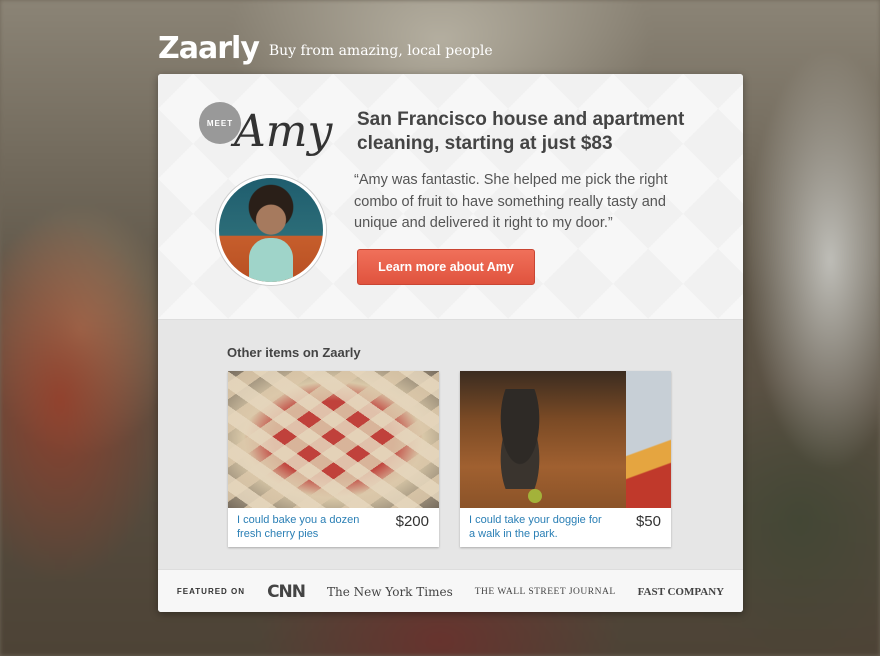 The image size is (880, 656). Describe the element at coordinates (535, 496) in the screenshot. I see `ball-graphic` at that location.